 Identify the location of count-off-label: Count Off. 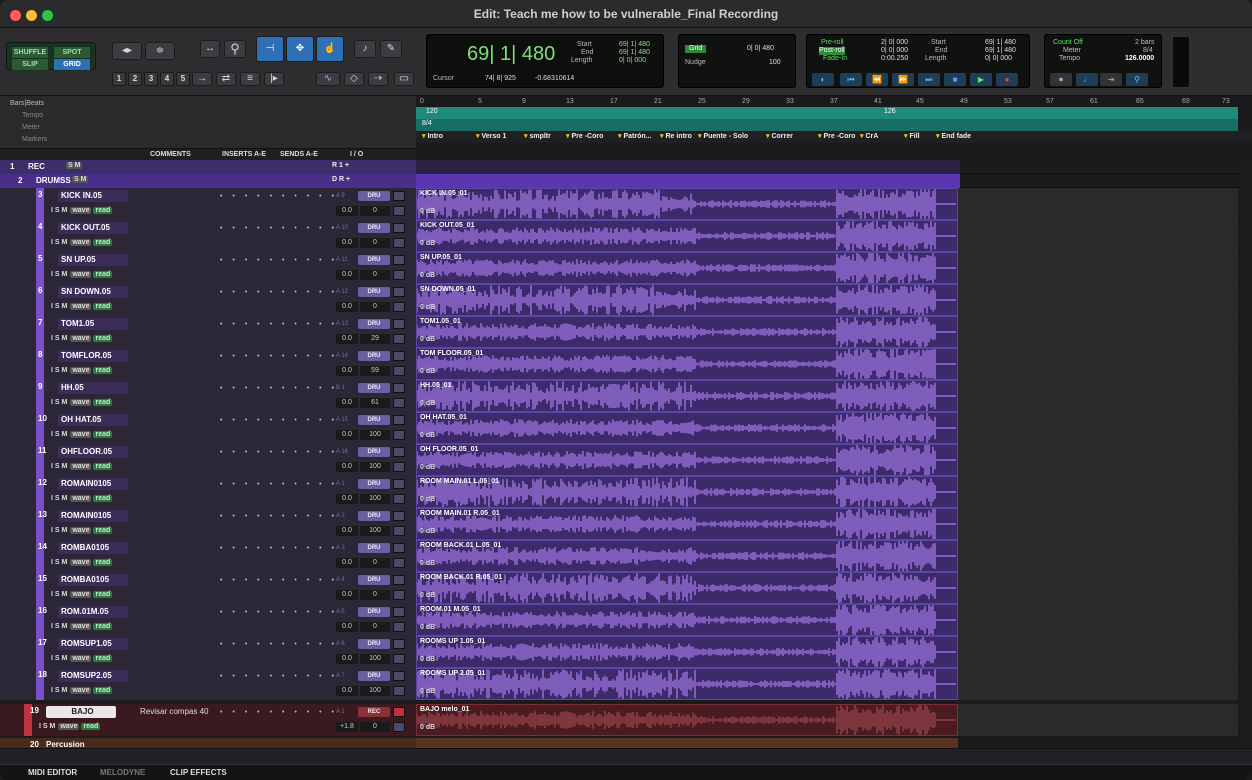
(1068, 43).